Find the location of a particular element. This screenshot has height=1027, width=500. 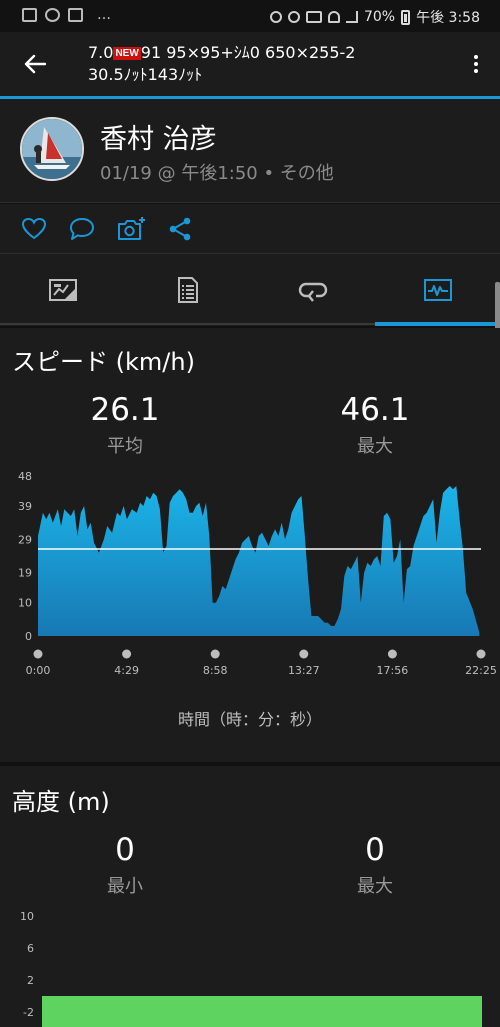

y-tick-label: 48 is located at coordinates (25, 476).